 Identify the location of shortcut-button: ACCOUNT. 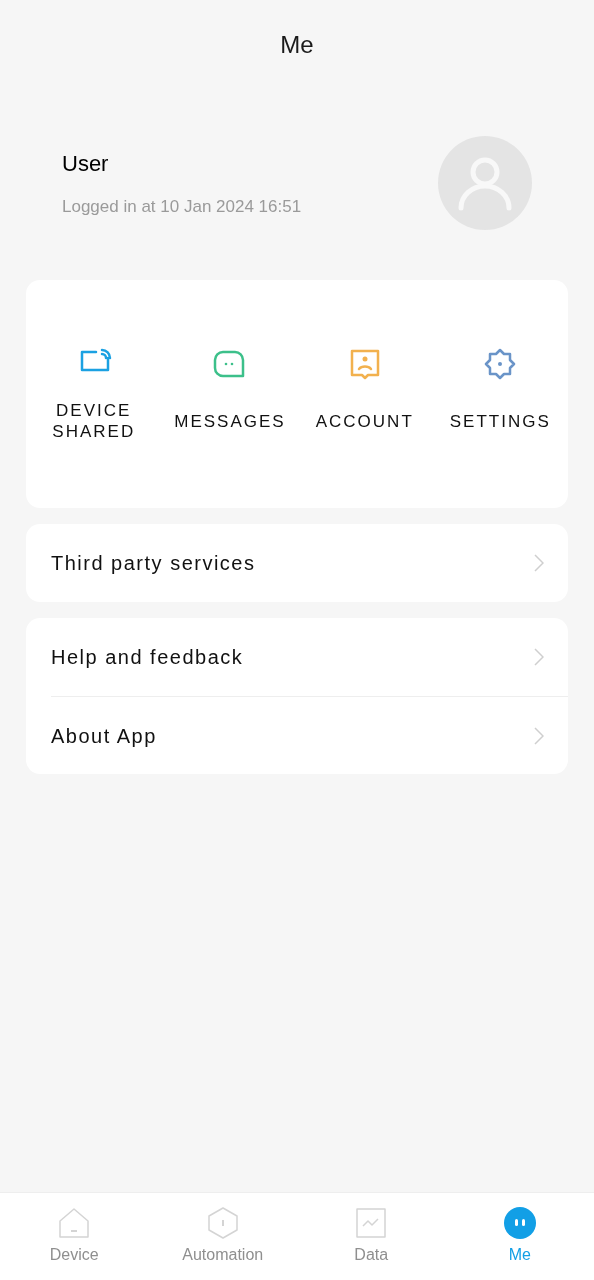
(365, 394).